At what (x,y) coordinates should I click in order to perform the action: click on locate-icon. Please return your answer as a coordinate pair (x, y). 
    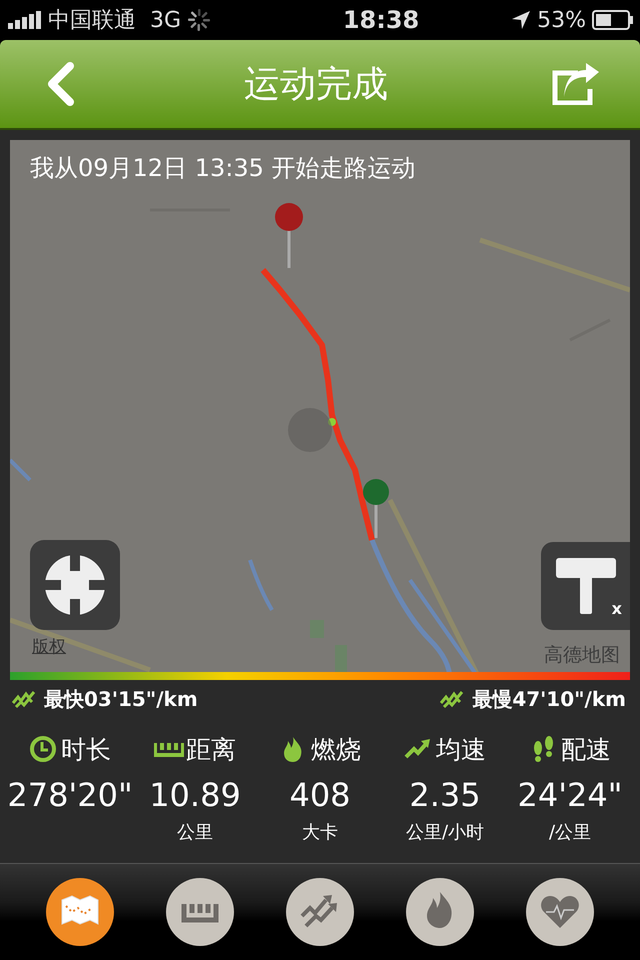
    Looking at the image, I should click on (75, 585).